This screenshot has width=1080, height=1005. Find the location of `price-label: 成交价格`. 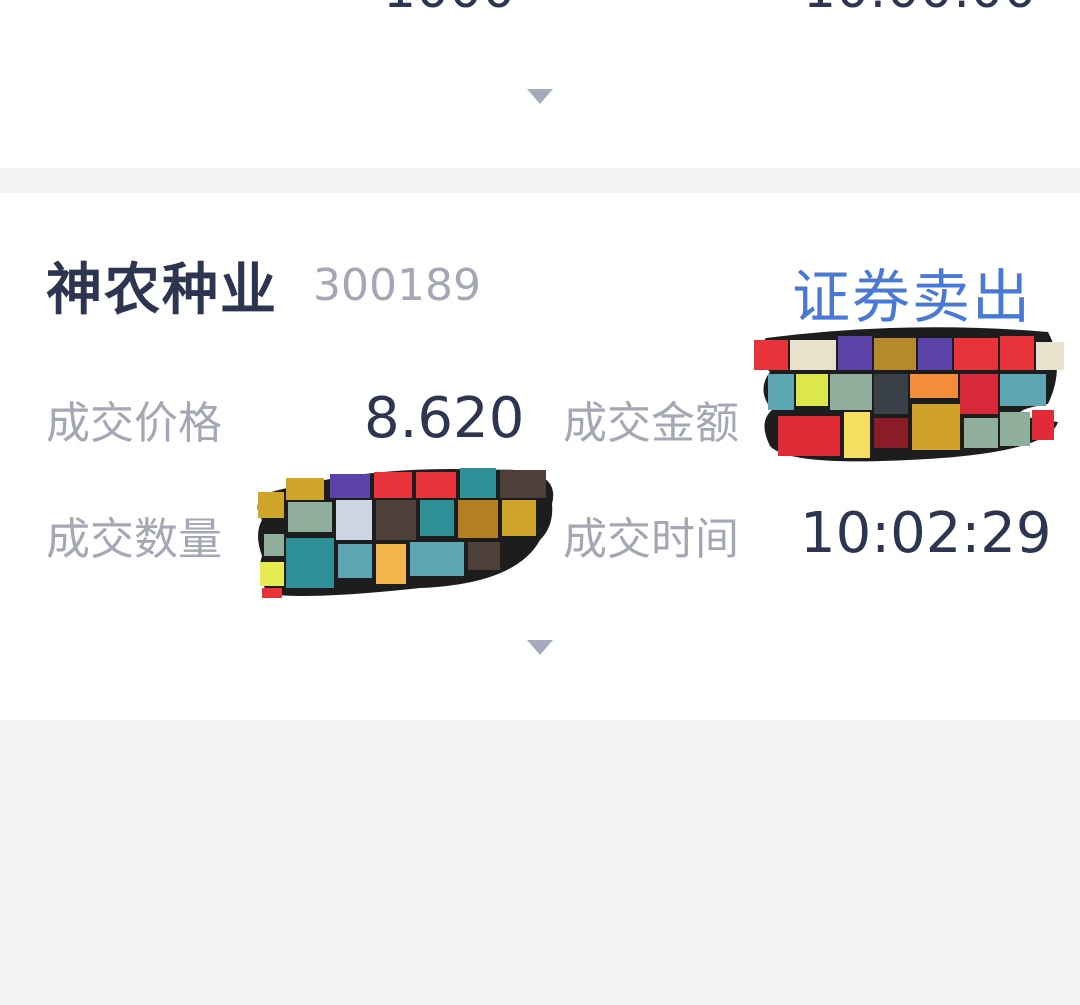

price-label: 成交价格 is located at coordinates (134, 423).